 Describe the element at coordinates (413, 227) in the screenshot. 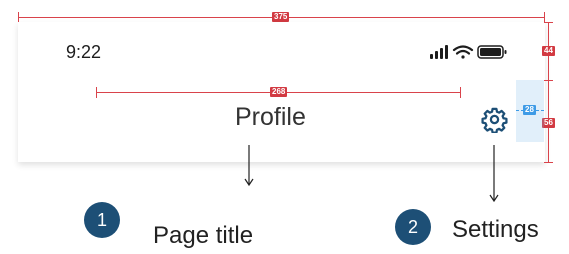

I see `callout-number-2: 2` at that location.